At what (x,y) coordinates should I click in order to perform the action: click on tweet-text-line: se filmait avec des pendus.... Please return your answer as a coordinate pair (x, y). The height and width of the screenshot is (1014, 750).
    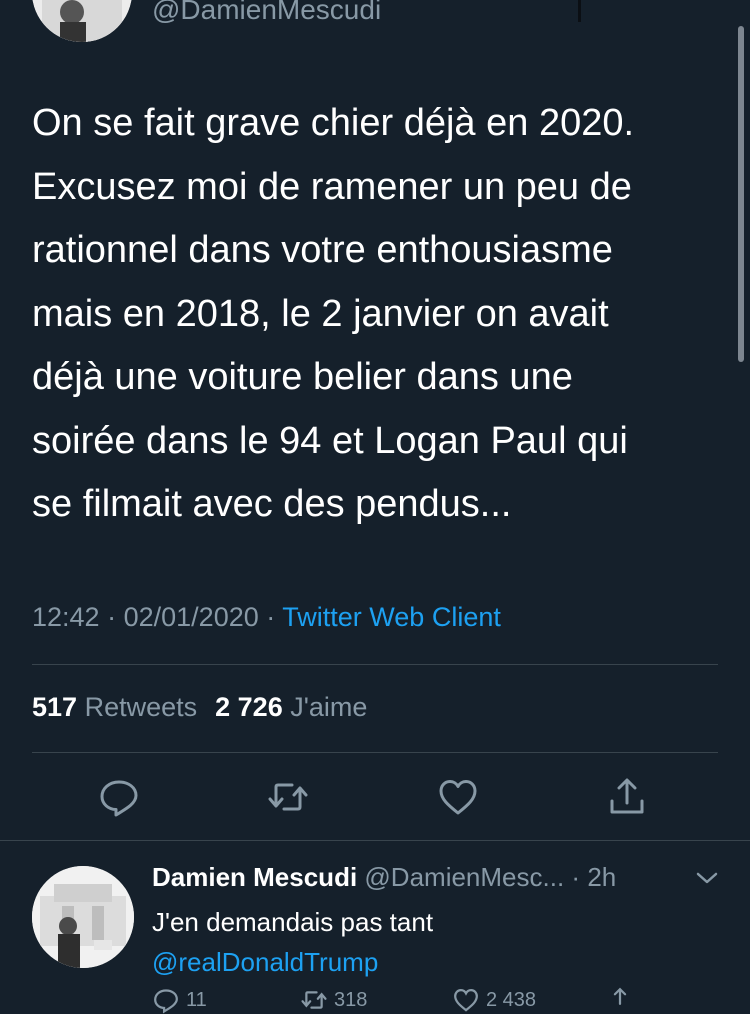
    Looking at the image, I should click on (272, 504).